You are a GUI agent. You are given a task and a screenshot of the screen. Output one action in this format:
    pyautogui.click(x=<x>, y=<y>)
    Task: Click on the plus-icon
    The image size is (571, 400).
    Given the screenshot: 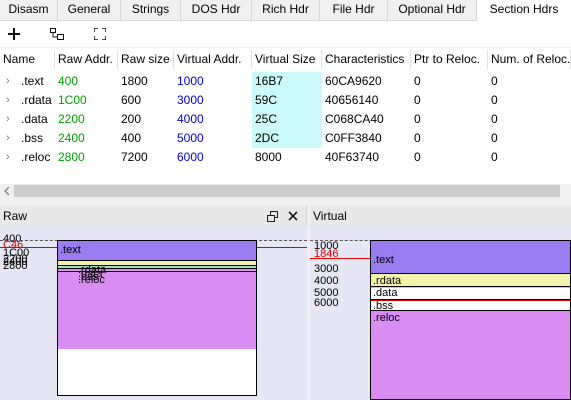 What is the action you would take?
    pyautogui.click(x=14, y=34)
    